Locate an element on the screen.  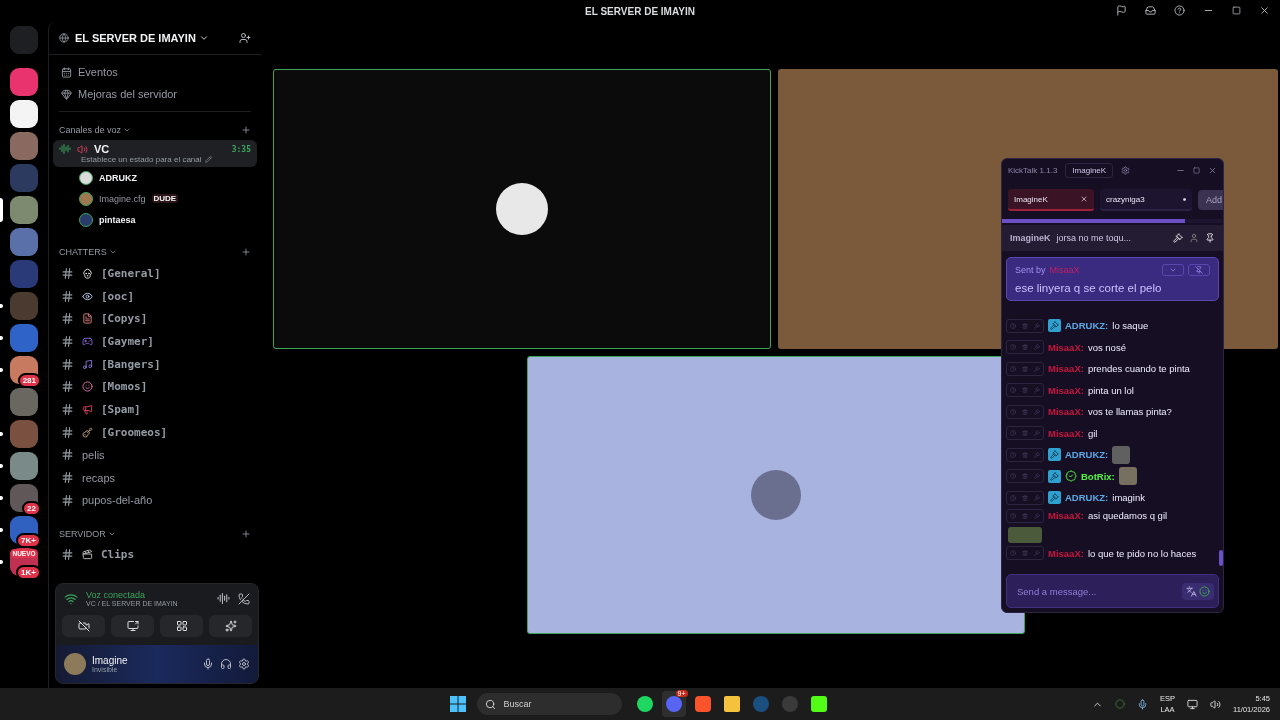
network-icon is located at coordinates (1192, 704).